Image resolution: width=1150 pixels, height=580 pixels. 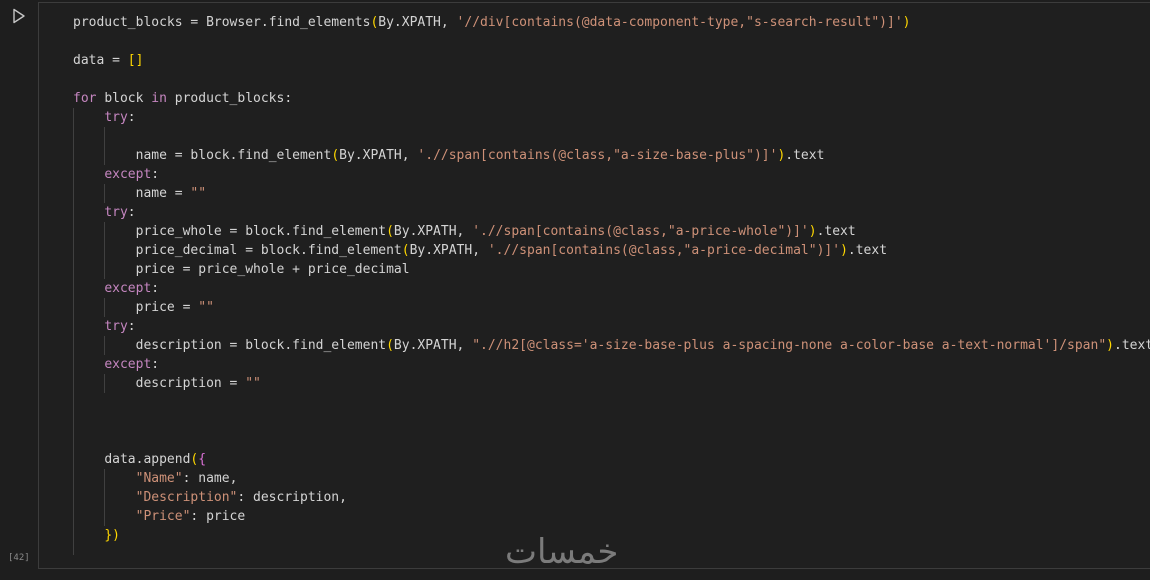 I want to click on run-cell-button, so click(x=19, y=16).